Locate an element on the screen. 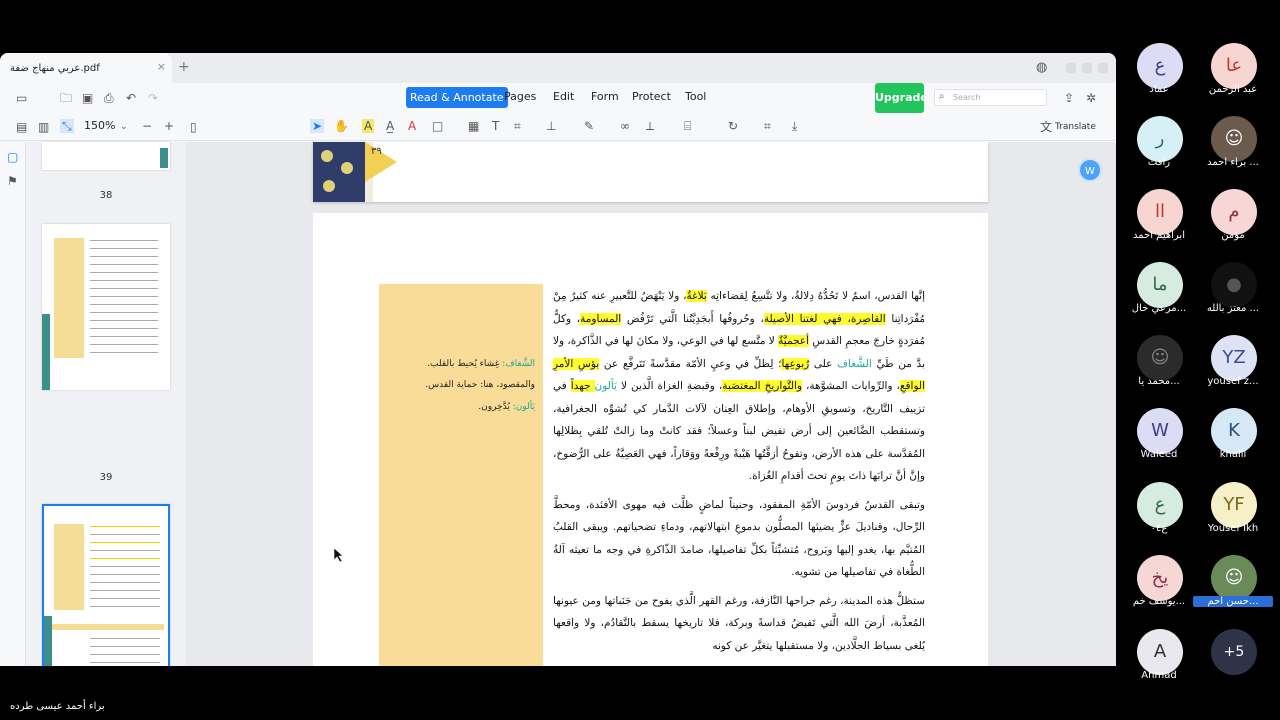 This screenshot has width=1280, height=720. minimize-button is located at coordinates (1071, 68).